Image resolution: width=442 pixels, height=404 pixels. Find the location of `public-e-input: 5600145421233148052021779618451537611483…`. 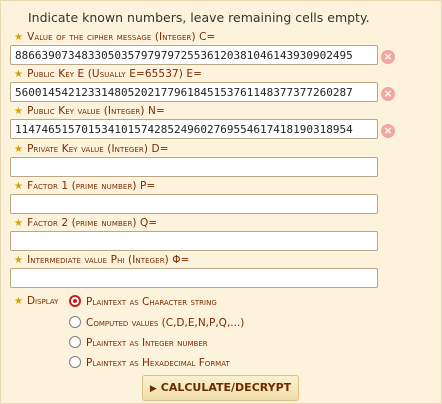

public-e-input: 5600145421233148052021779618451537611483… is located at coordinates (194, 92).